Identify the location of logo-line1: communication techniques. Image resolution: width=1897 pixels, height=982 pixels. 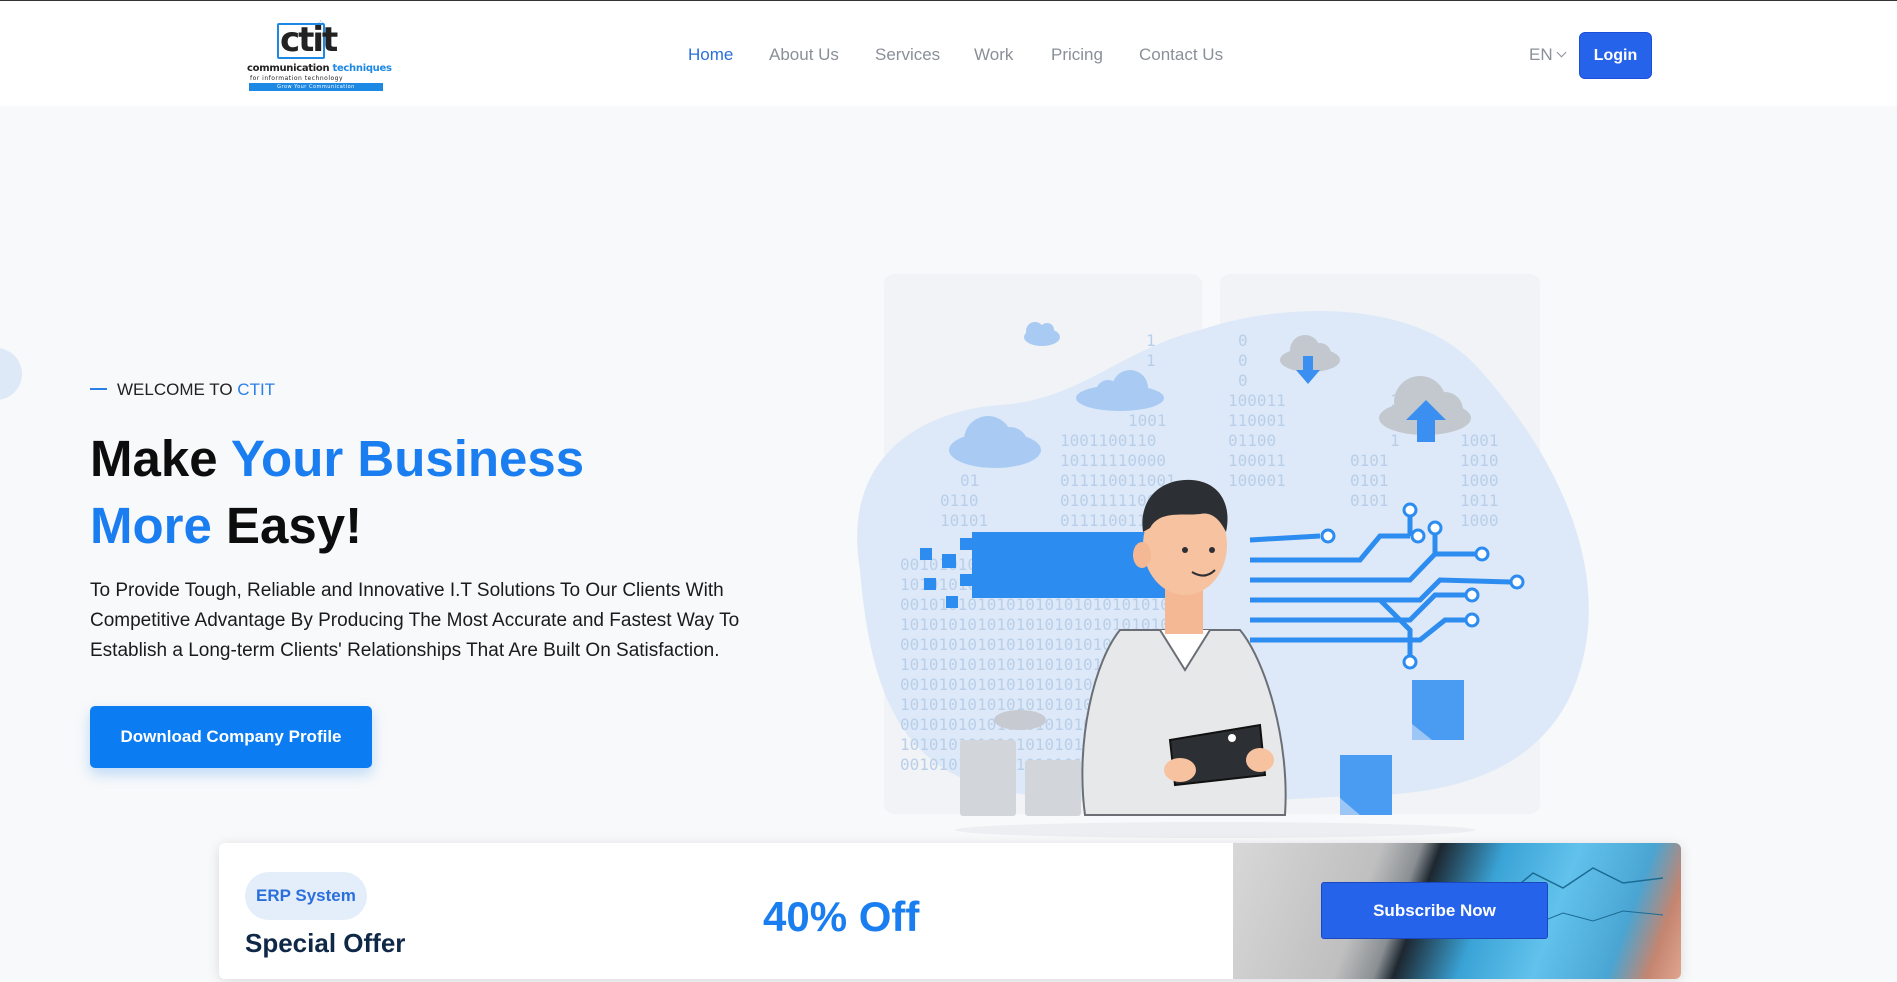
(319, 68).